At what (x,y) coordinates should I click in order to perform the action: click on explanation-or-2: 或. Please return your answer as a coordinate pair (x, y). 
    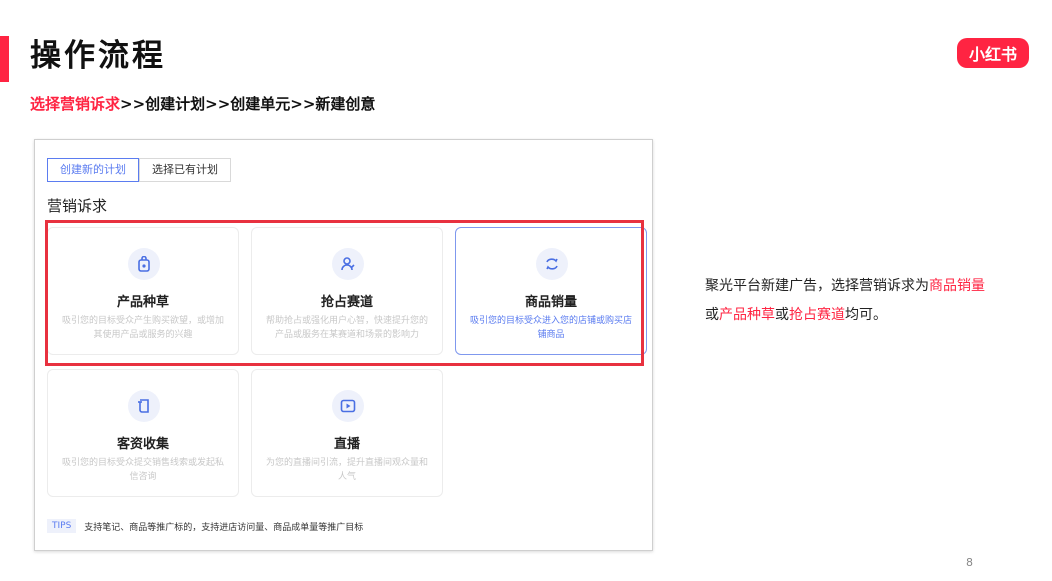
    Looking at the image, I should click on (782, 315).